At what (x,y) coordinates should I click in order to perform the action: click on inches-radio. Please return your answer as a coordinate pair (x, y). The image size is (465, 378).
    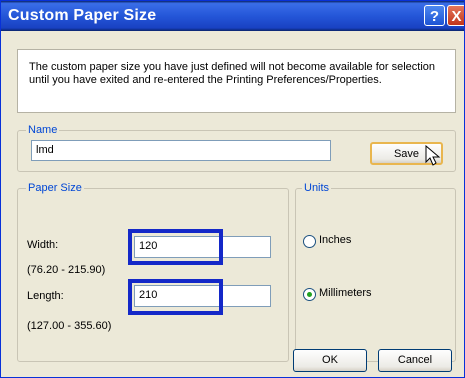
    Looking at the image, I should click on (309, 241).